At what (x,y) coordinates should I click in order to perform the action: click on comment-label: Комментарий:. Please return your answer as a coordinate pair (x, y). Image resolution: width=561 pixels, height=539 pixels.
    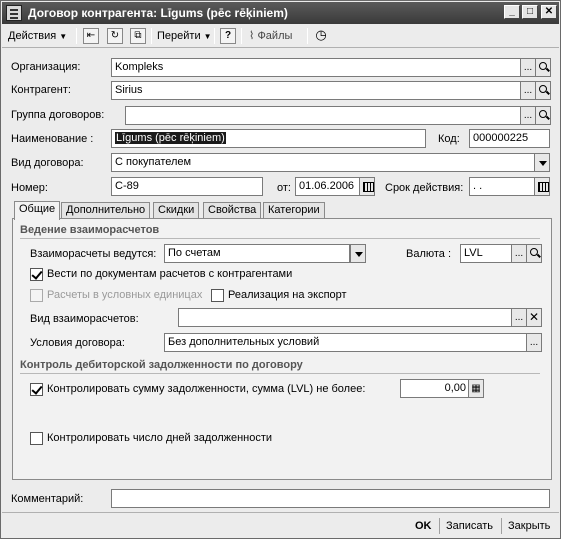
    Looking at the image, I should click on (47, 499).